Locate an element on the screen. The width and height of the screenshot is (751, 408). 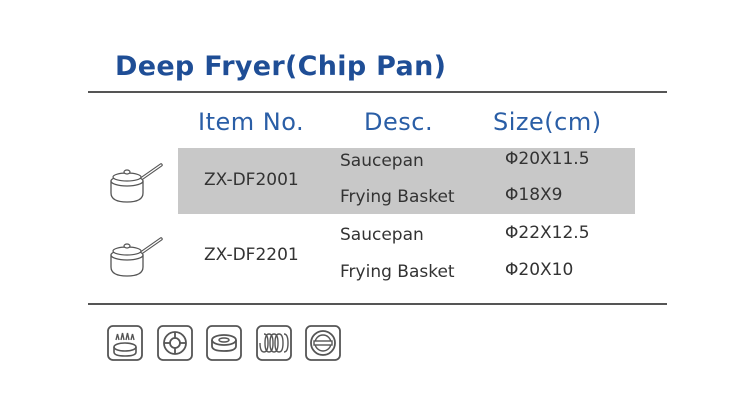
table-cell-size: Φ20X10 is located at coordinates (539, 270).